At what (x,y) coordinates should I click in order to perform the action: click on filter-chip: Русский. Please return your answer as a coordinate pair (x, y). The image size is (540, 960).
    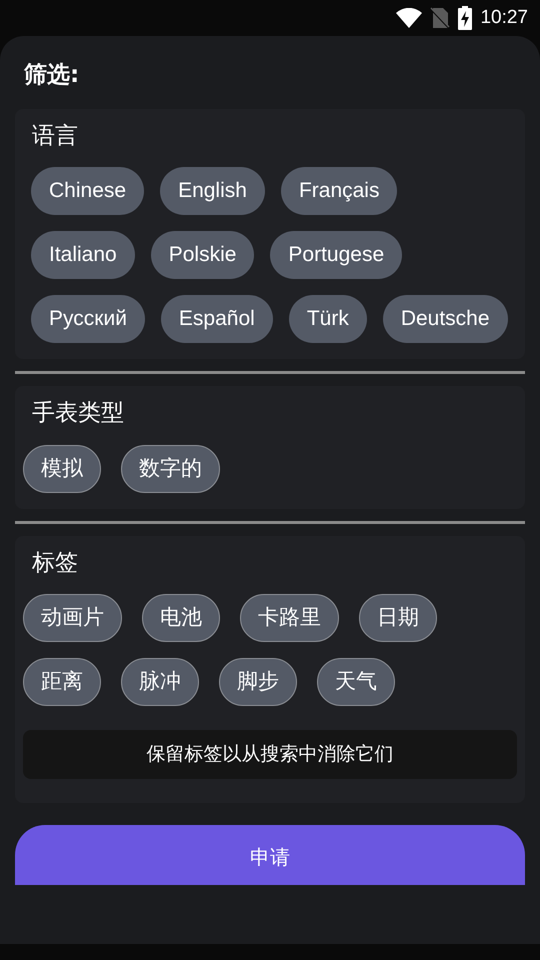
    Looking at the image, I should click on (88, 319).